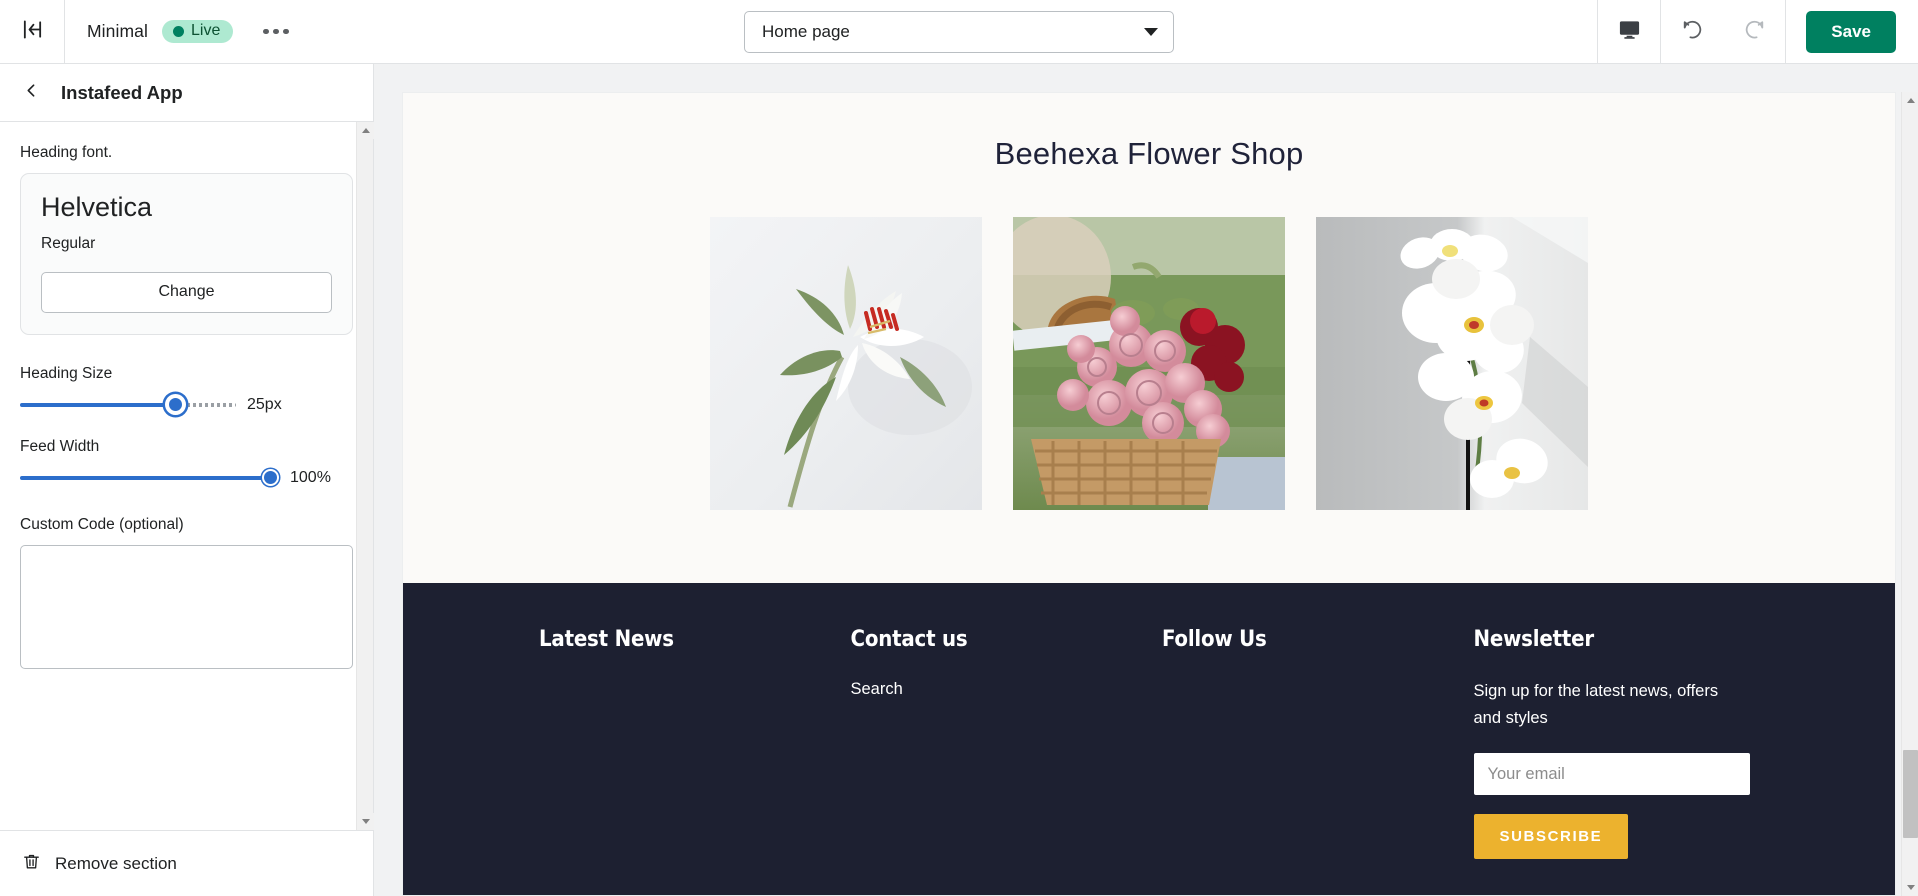 The height and width of the screenshot is (896, 1918). Describe the element at coordinates (1909, 494) in the screenshot. I see `preview-scrollbar` at that location.